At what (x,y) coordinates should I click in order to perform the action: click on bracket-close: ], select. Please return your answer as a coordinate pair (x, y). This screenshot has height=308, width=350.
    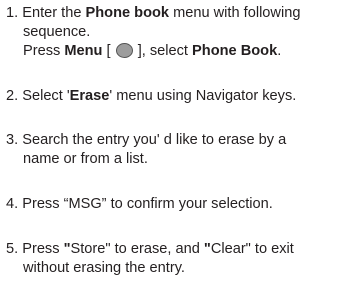
    Looking at the image, I should click on (163, 51).